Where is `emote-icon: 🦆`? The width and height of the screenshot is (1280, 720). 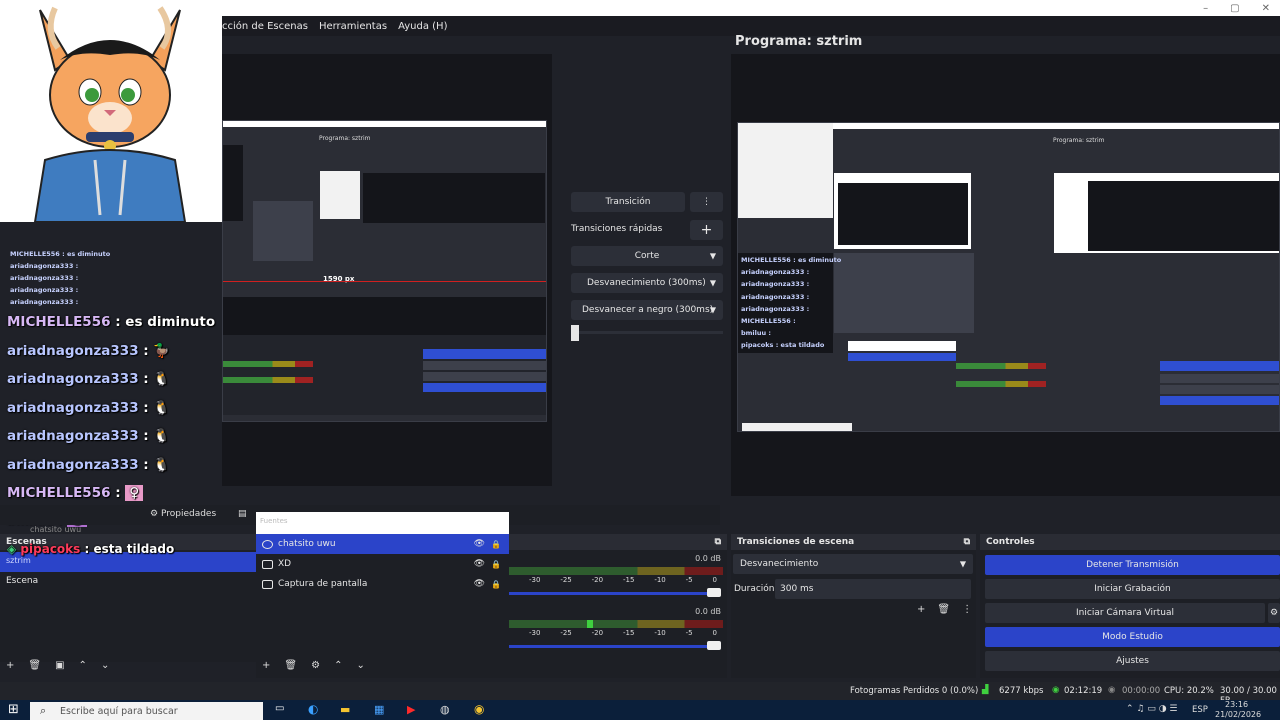 emote-icon: 🦆 is located at coordinates (162, 351).